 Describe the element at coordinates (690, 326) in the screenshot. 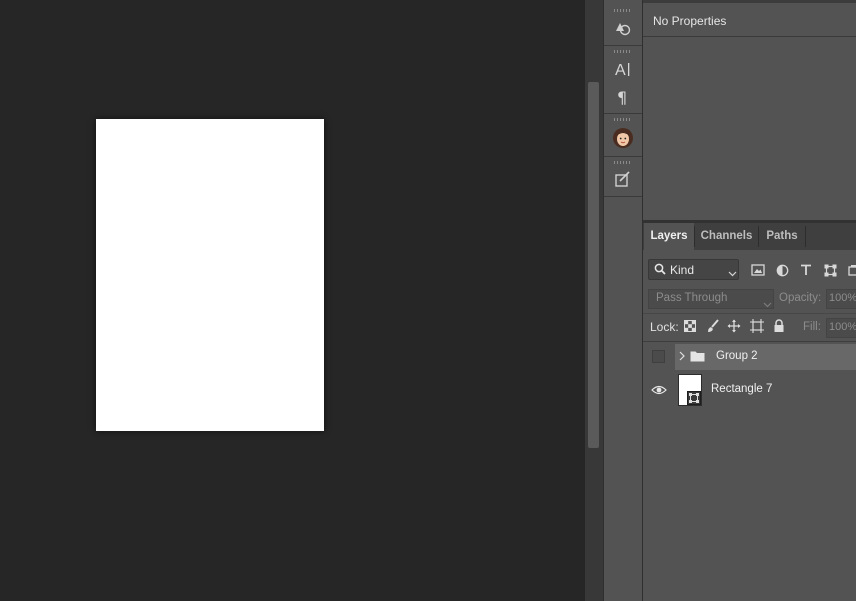

I see `lock-transparent-pixels-icon` at that location.